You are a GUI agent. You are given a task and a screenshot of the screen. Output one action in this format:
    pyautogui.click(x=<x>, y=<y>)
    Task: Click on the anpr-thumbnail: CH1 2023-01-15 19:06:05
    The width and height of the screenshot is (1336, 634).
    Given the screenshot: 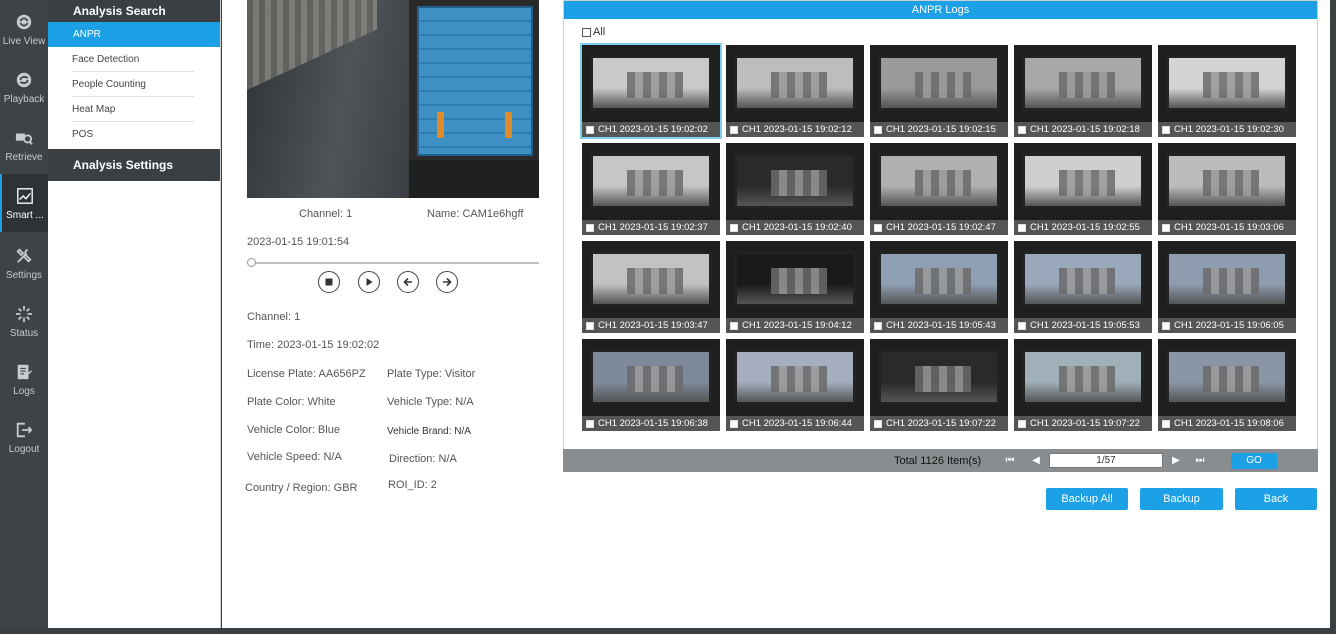 What is the action you would take?
    pyautogui.click(x=1227, y=287)
    